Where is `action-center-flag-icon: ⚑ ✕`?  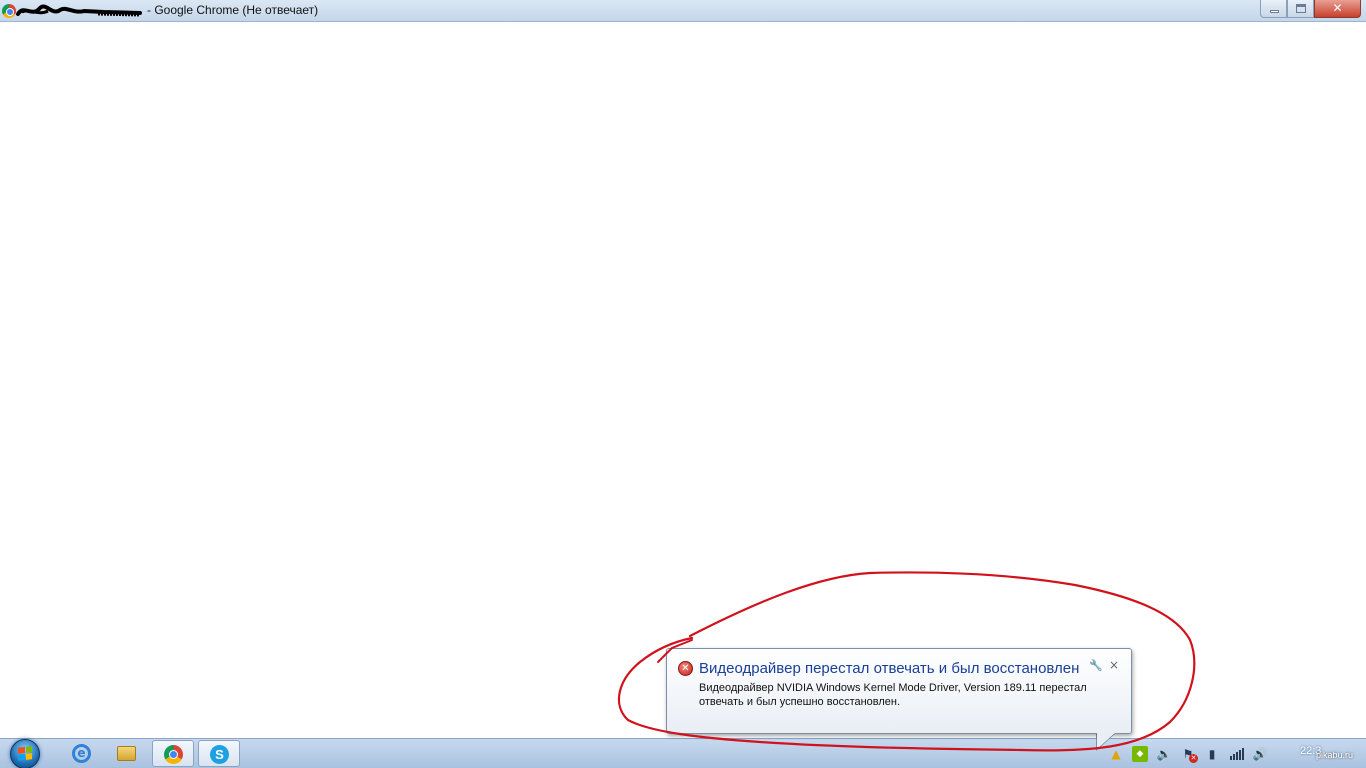 action-center-flag-icon: ⚑ ✕ is located at coordinates (1189, 754).